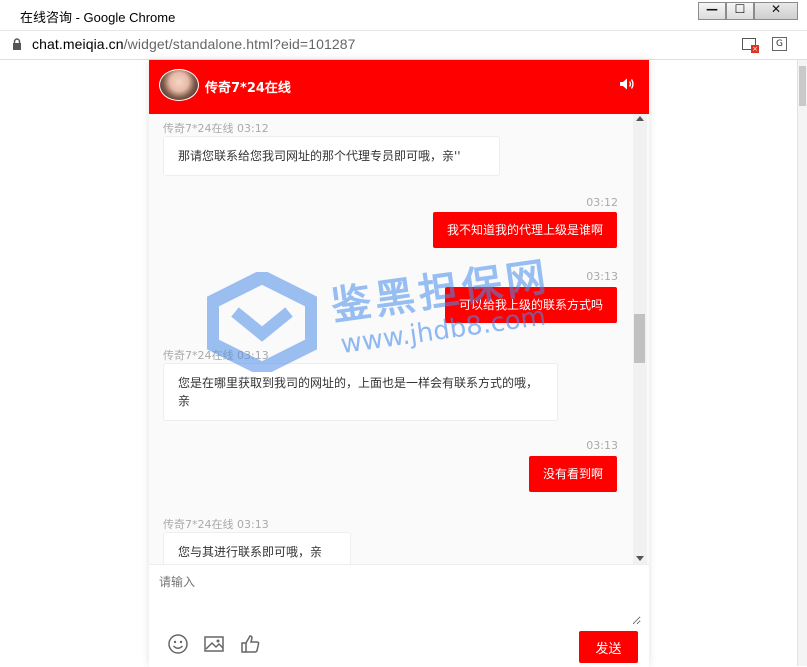  Describe the element at coordinates (608, 647) in the screenshot. I see `send-button: 发送` at that location.